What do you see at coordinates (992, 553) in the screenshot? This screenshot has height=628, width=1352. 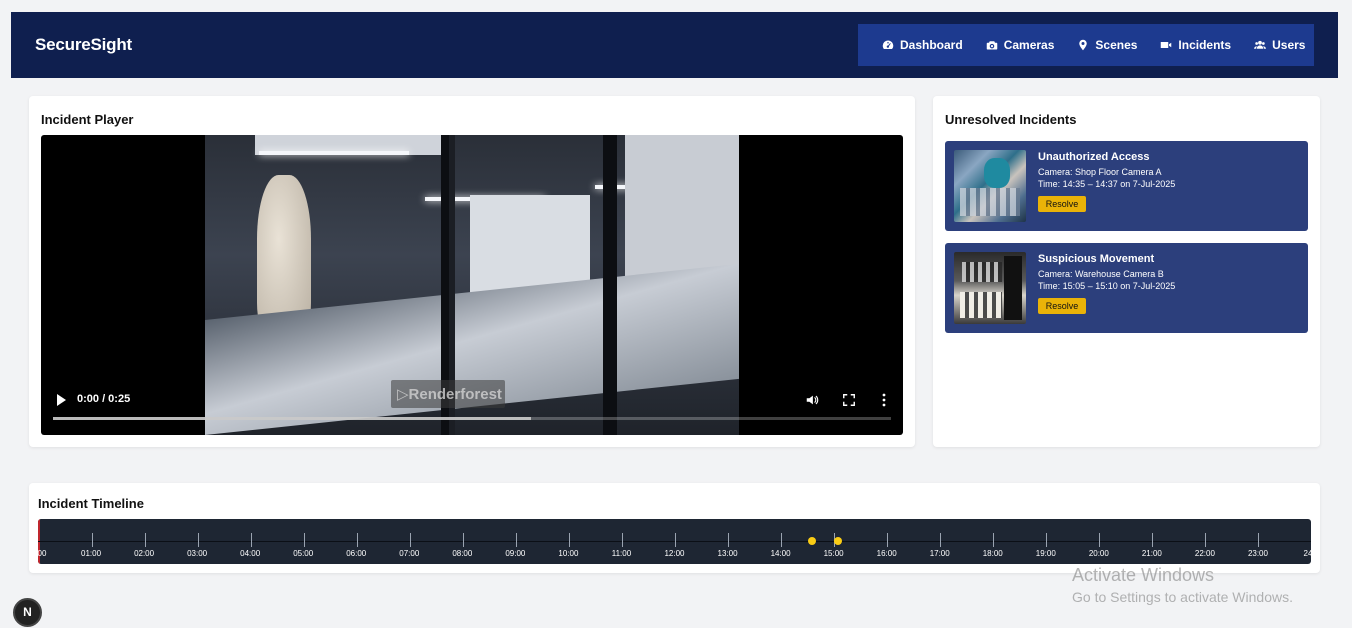 I see `timeline-tick-label: 18:00` at bounding box center [992, 553].